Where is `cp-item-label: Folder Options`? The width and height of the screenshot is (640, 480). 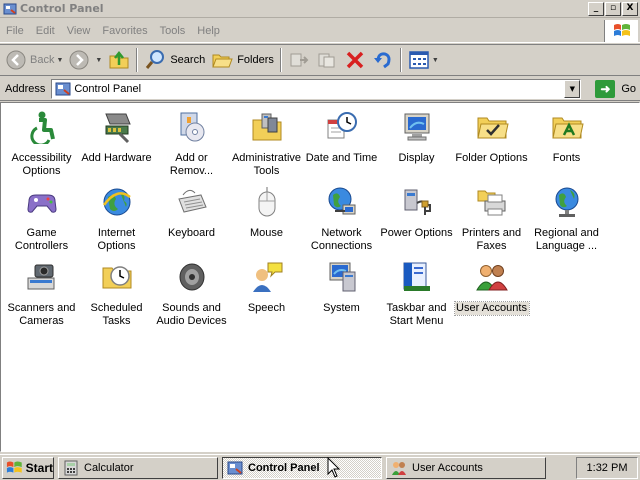
cp-item-label: Folder Options is located at coordinates (491, 158).